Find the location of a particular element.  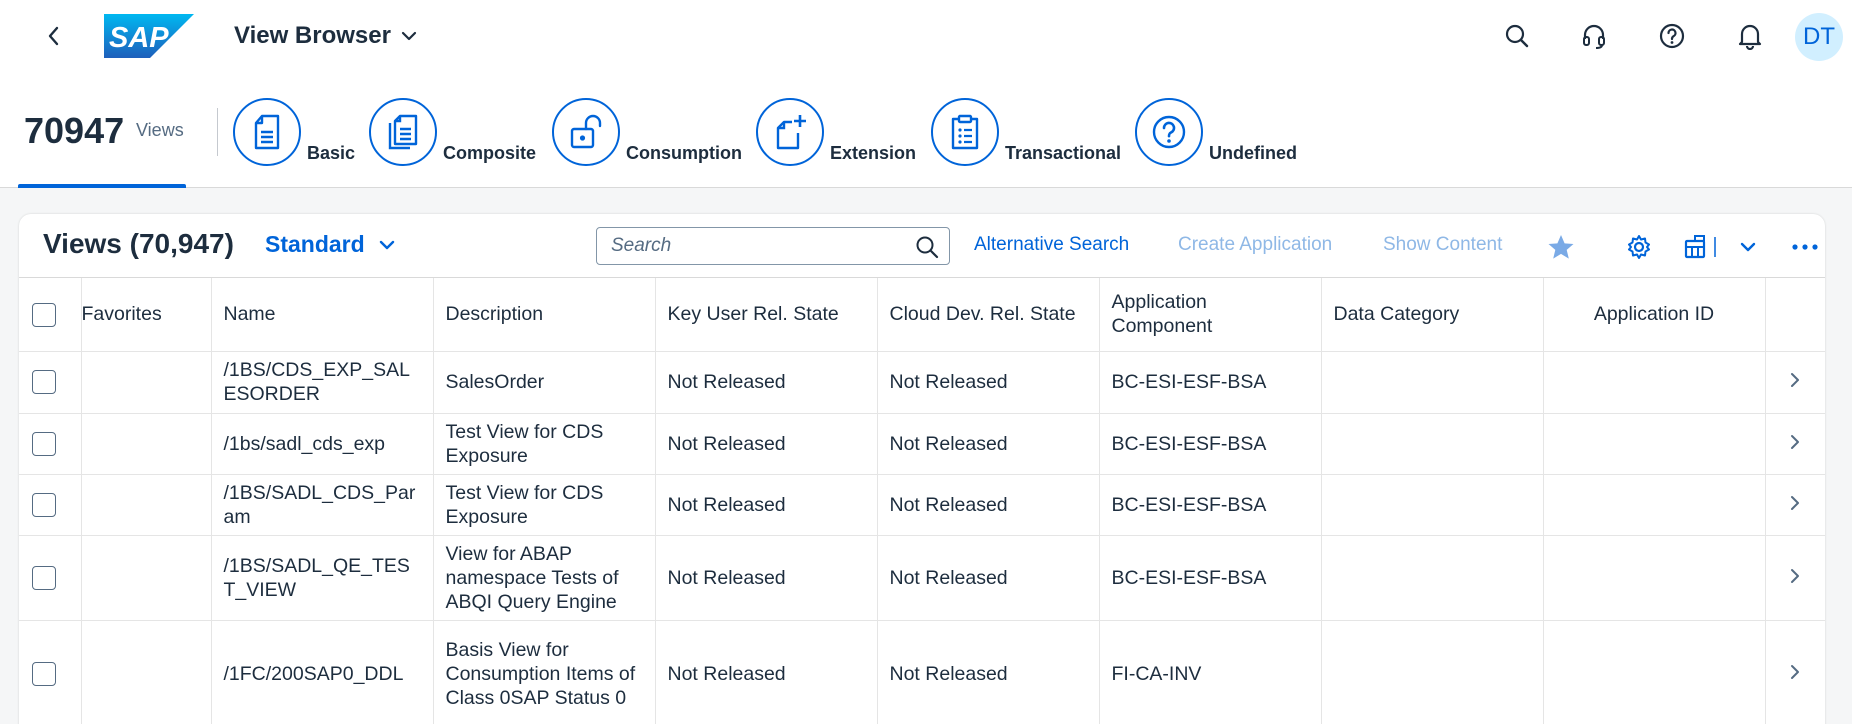

category-label: Undefined is located at coordinates (1253, 153).